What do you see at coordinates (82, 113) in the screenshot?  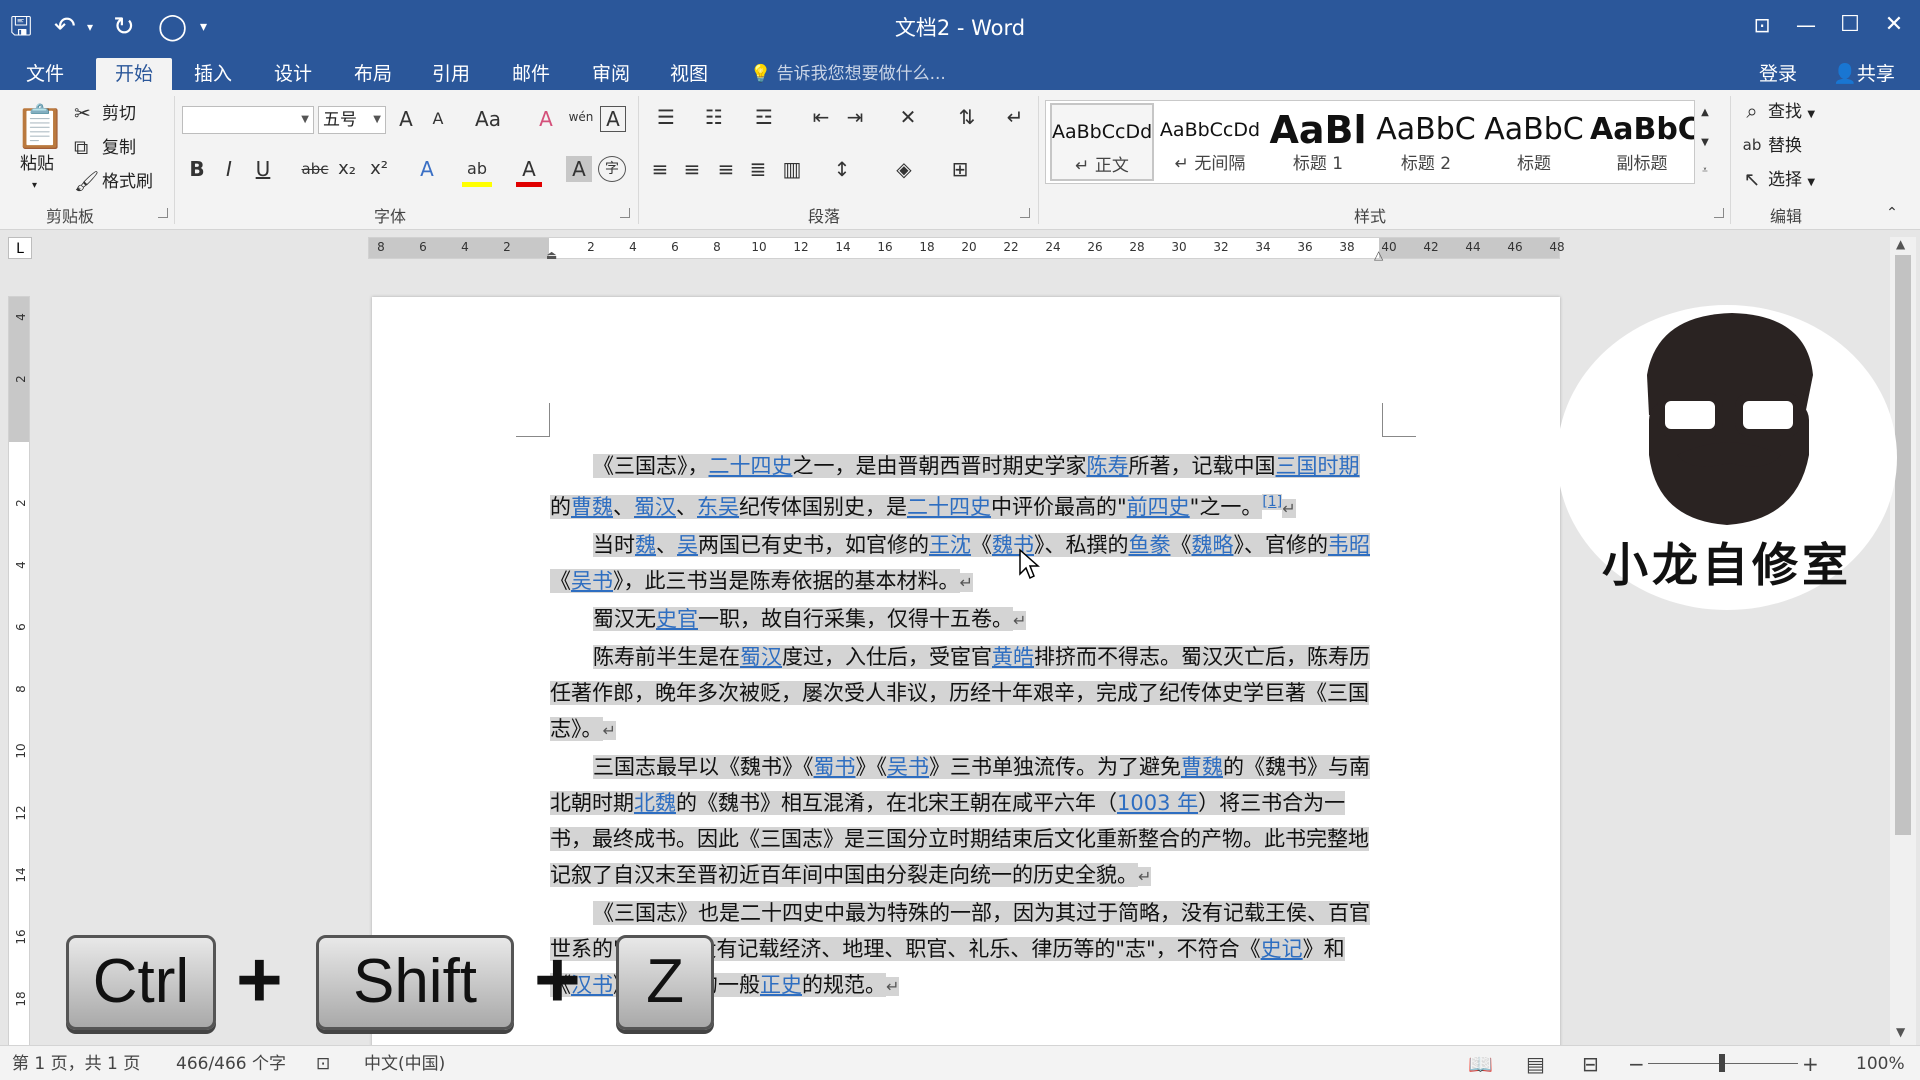 I see `scissors-icon: ✂` at bounding box center [82, 113].